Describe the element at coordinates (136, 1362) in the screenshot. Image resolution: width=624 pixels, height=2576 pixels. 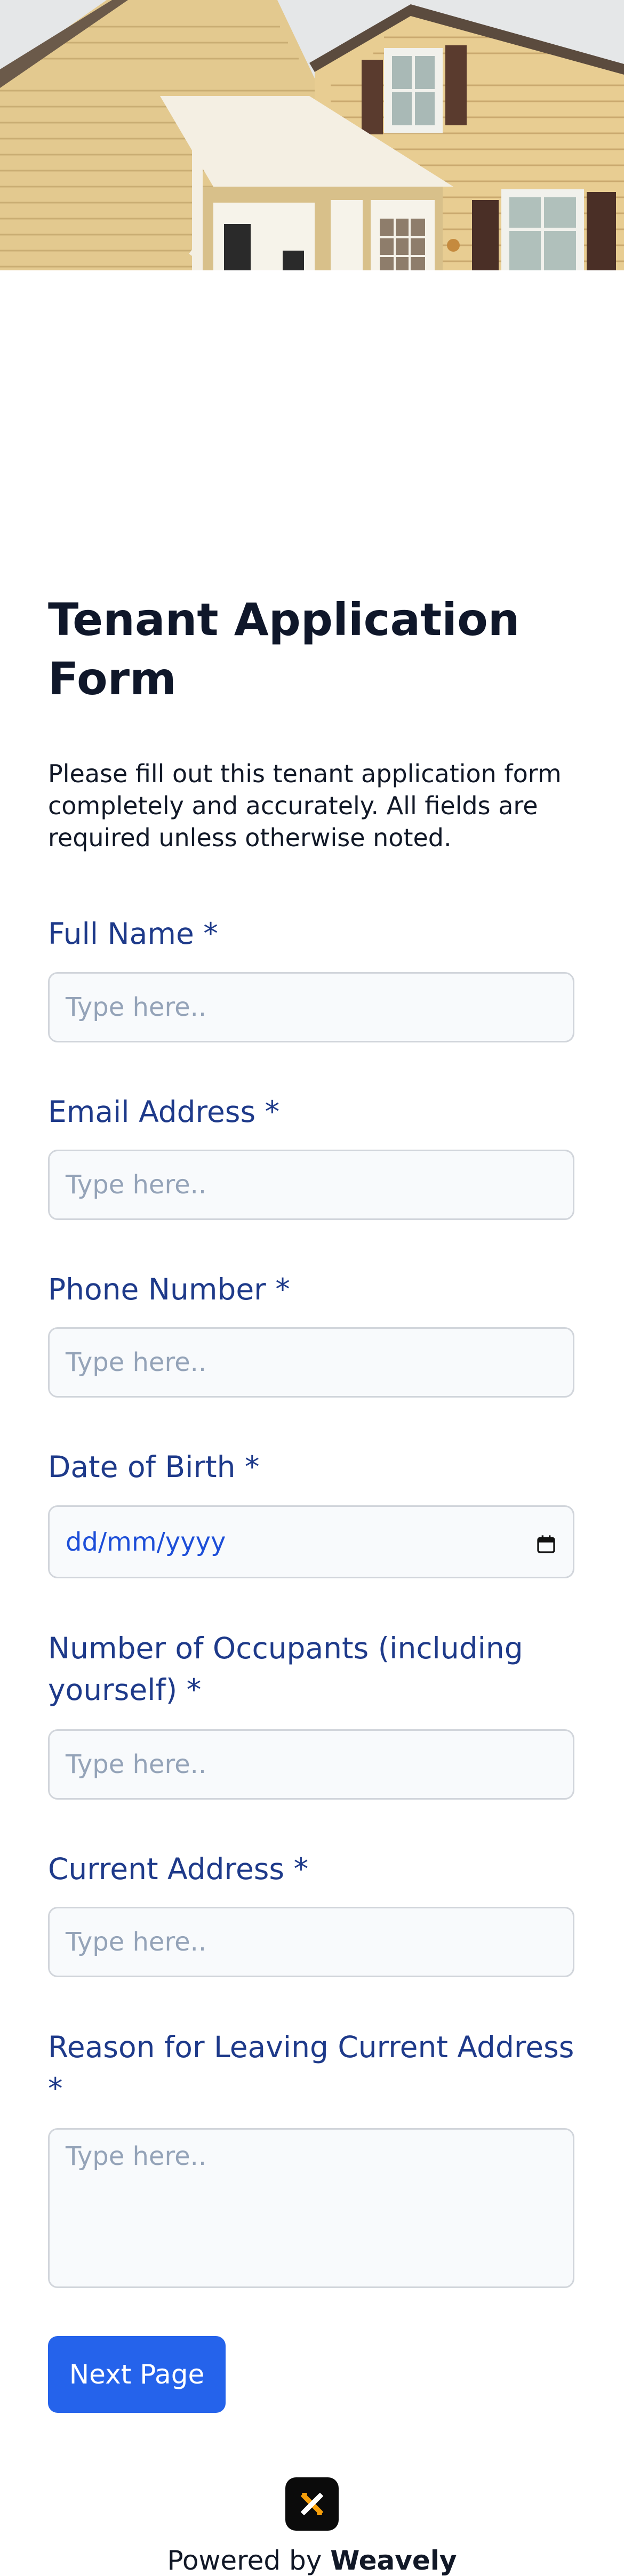
I see `phone-placeholder: Type here..` at that location.